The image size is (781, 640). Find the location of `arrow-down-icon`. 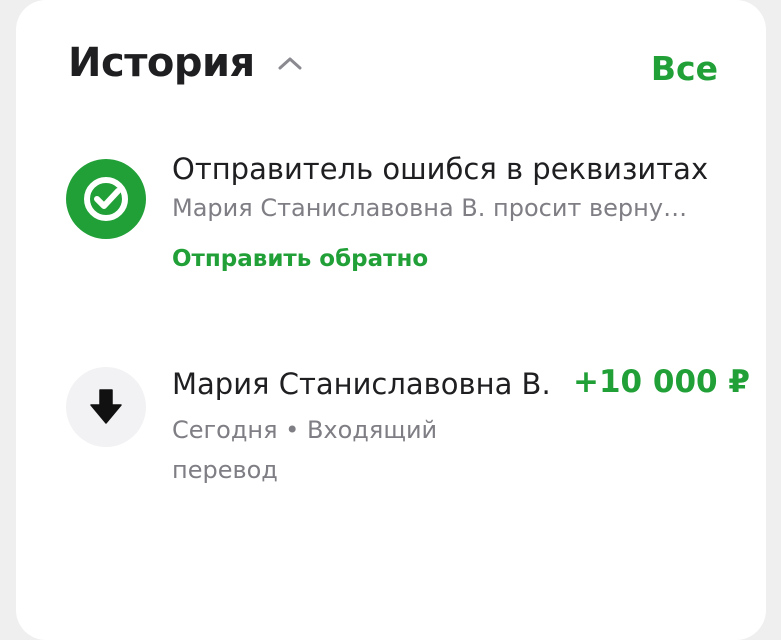

arrow-down-icon is located at coordinates (106, 407).